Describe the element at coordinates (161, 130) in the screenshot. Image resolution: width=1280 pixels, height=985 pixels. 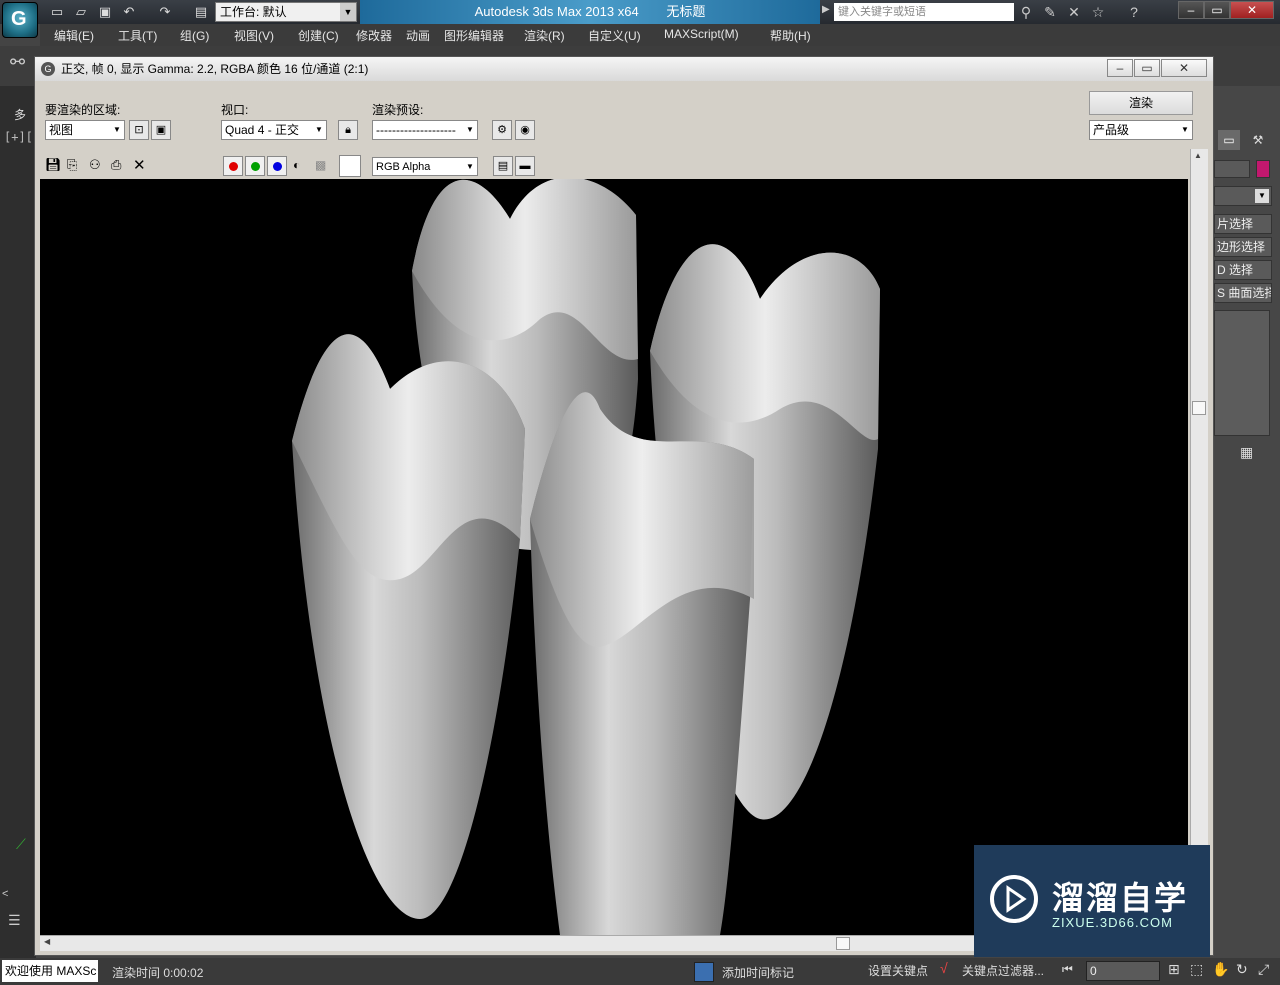
I see `auto-region-icon: ▣` at that location.